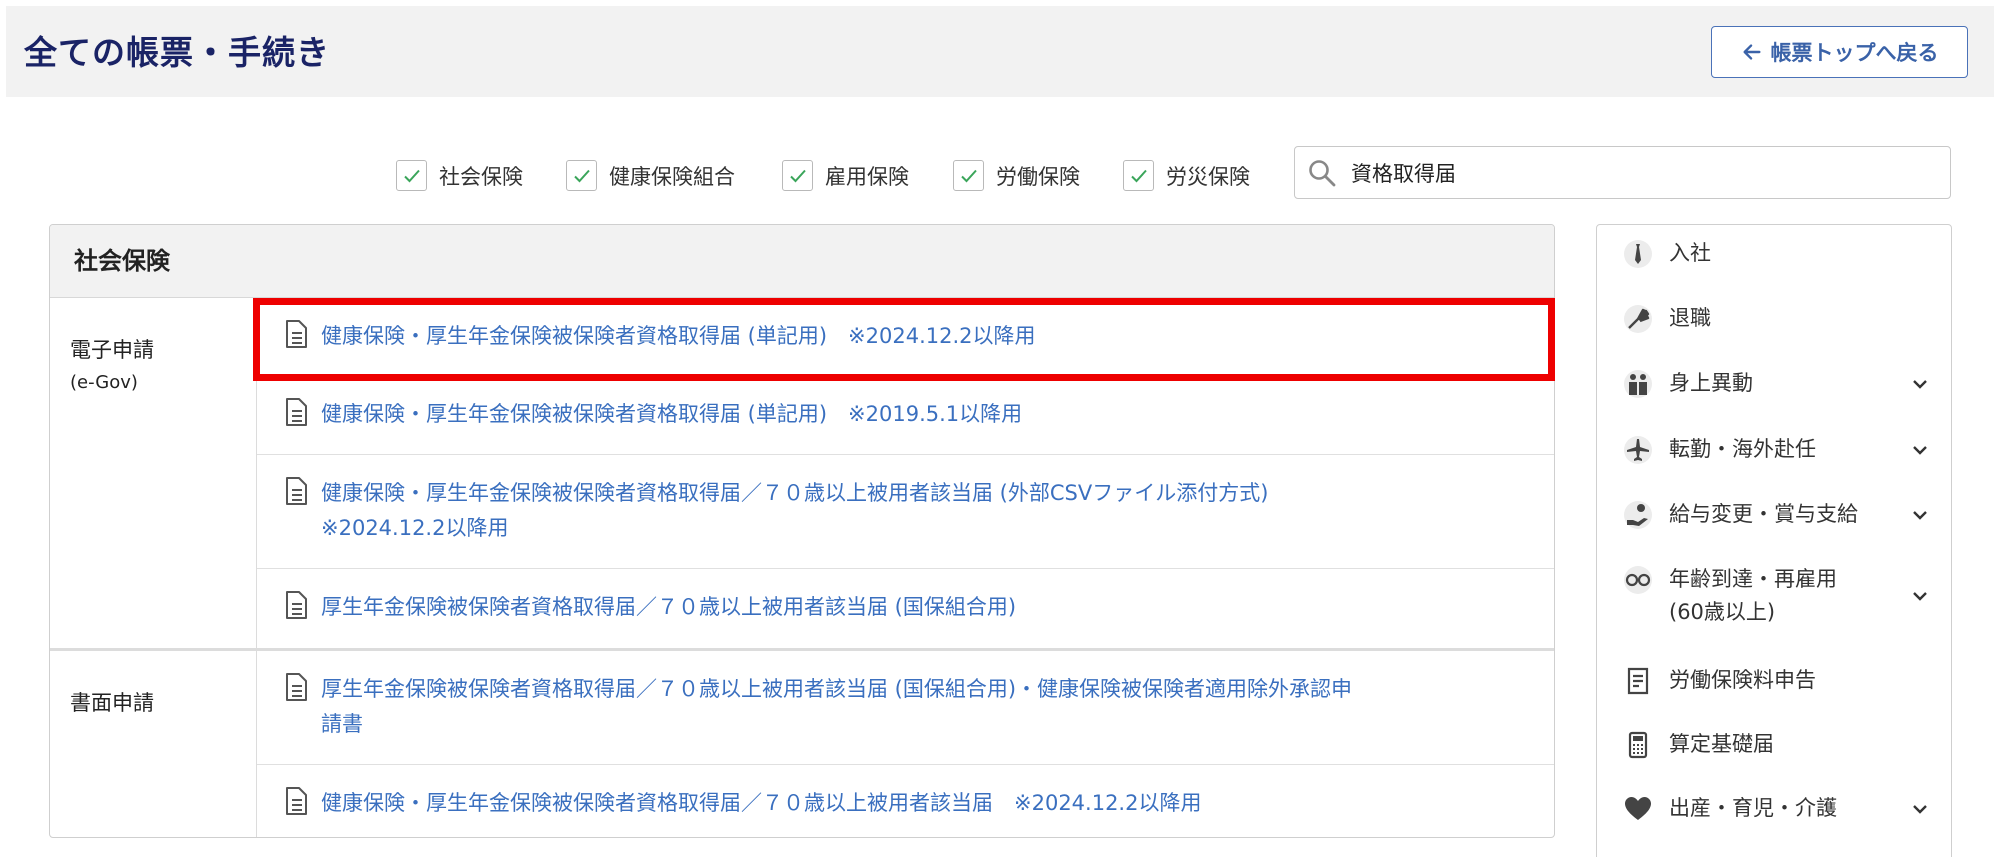 This screenshot has height=857, width=2000. I want to click on group-label: 書面申請, so click(153, 744).